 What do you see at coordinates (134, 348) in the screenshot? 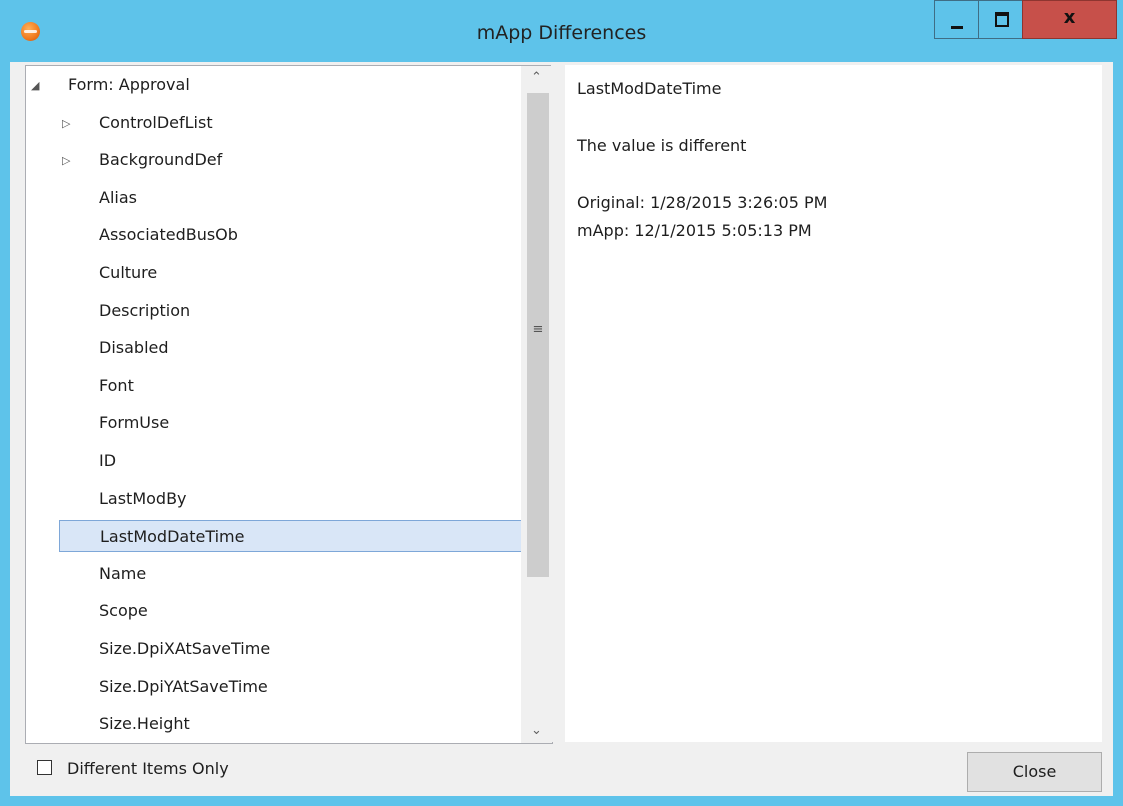
I see `tree-item-label: Disabled` at bounding box center [134, 348].